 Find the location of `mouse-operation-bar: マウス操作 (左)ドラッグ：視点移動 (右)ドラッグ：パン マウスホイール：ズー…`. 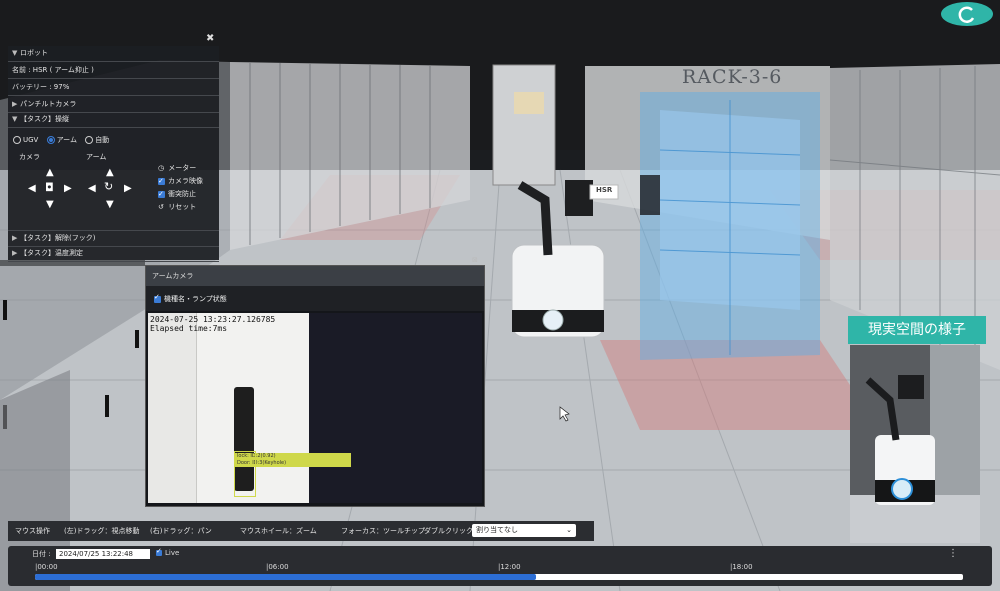

mouse-operation-bar: マウス操作 (左)ドラッグ：視点移動 (右)ドラッグ：パン マウスホイール：ズー… is located at coordinates (301, 531).